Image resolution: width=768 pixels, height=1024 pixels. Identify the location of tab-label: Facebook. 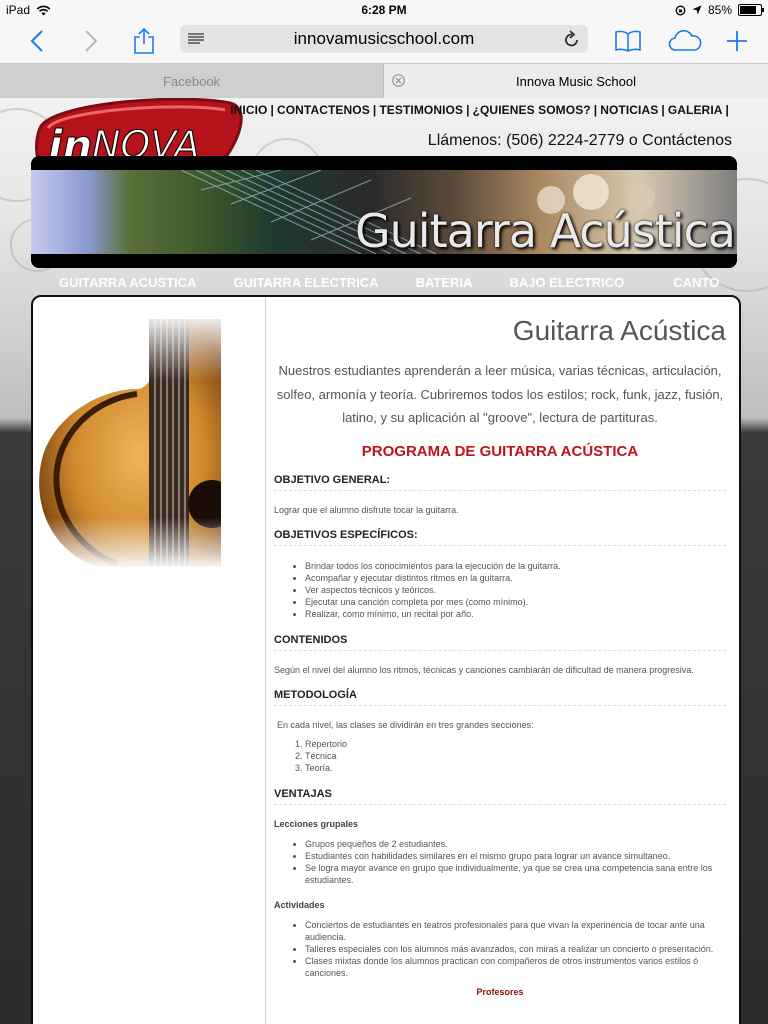
(191, 81).